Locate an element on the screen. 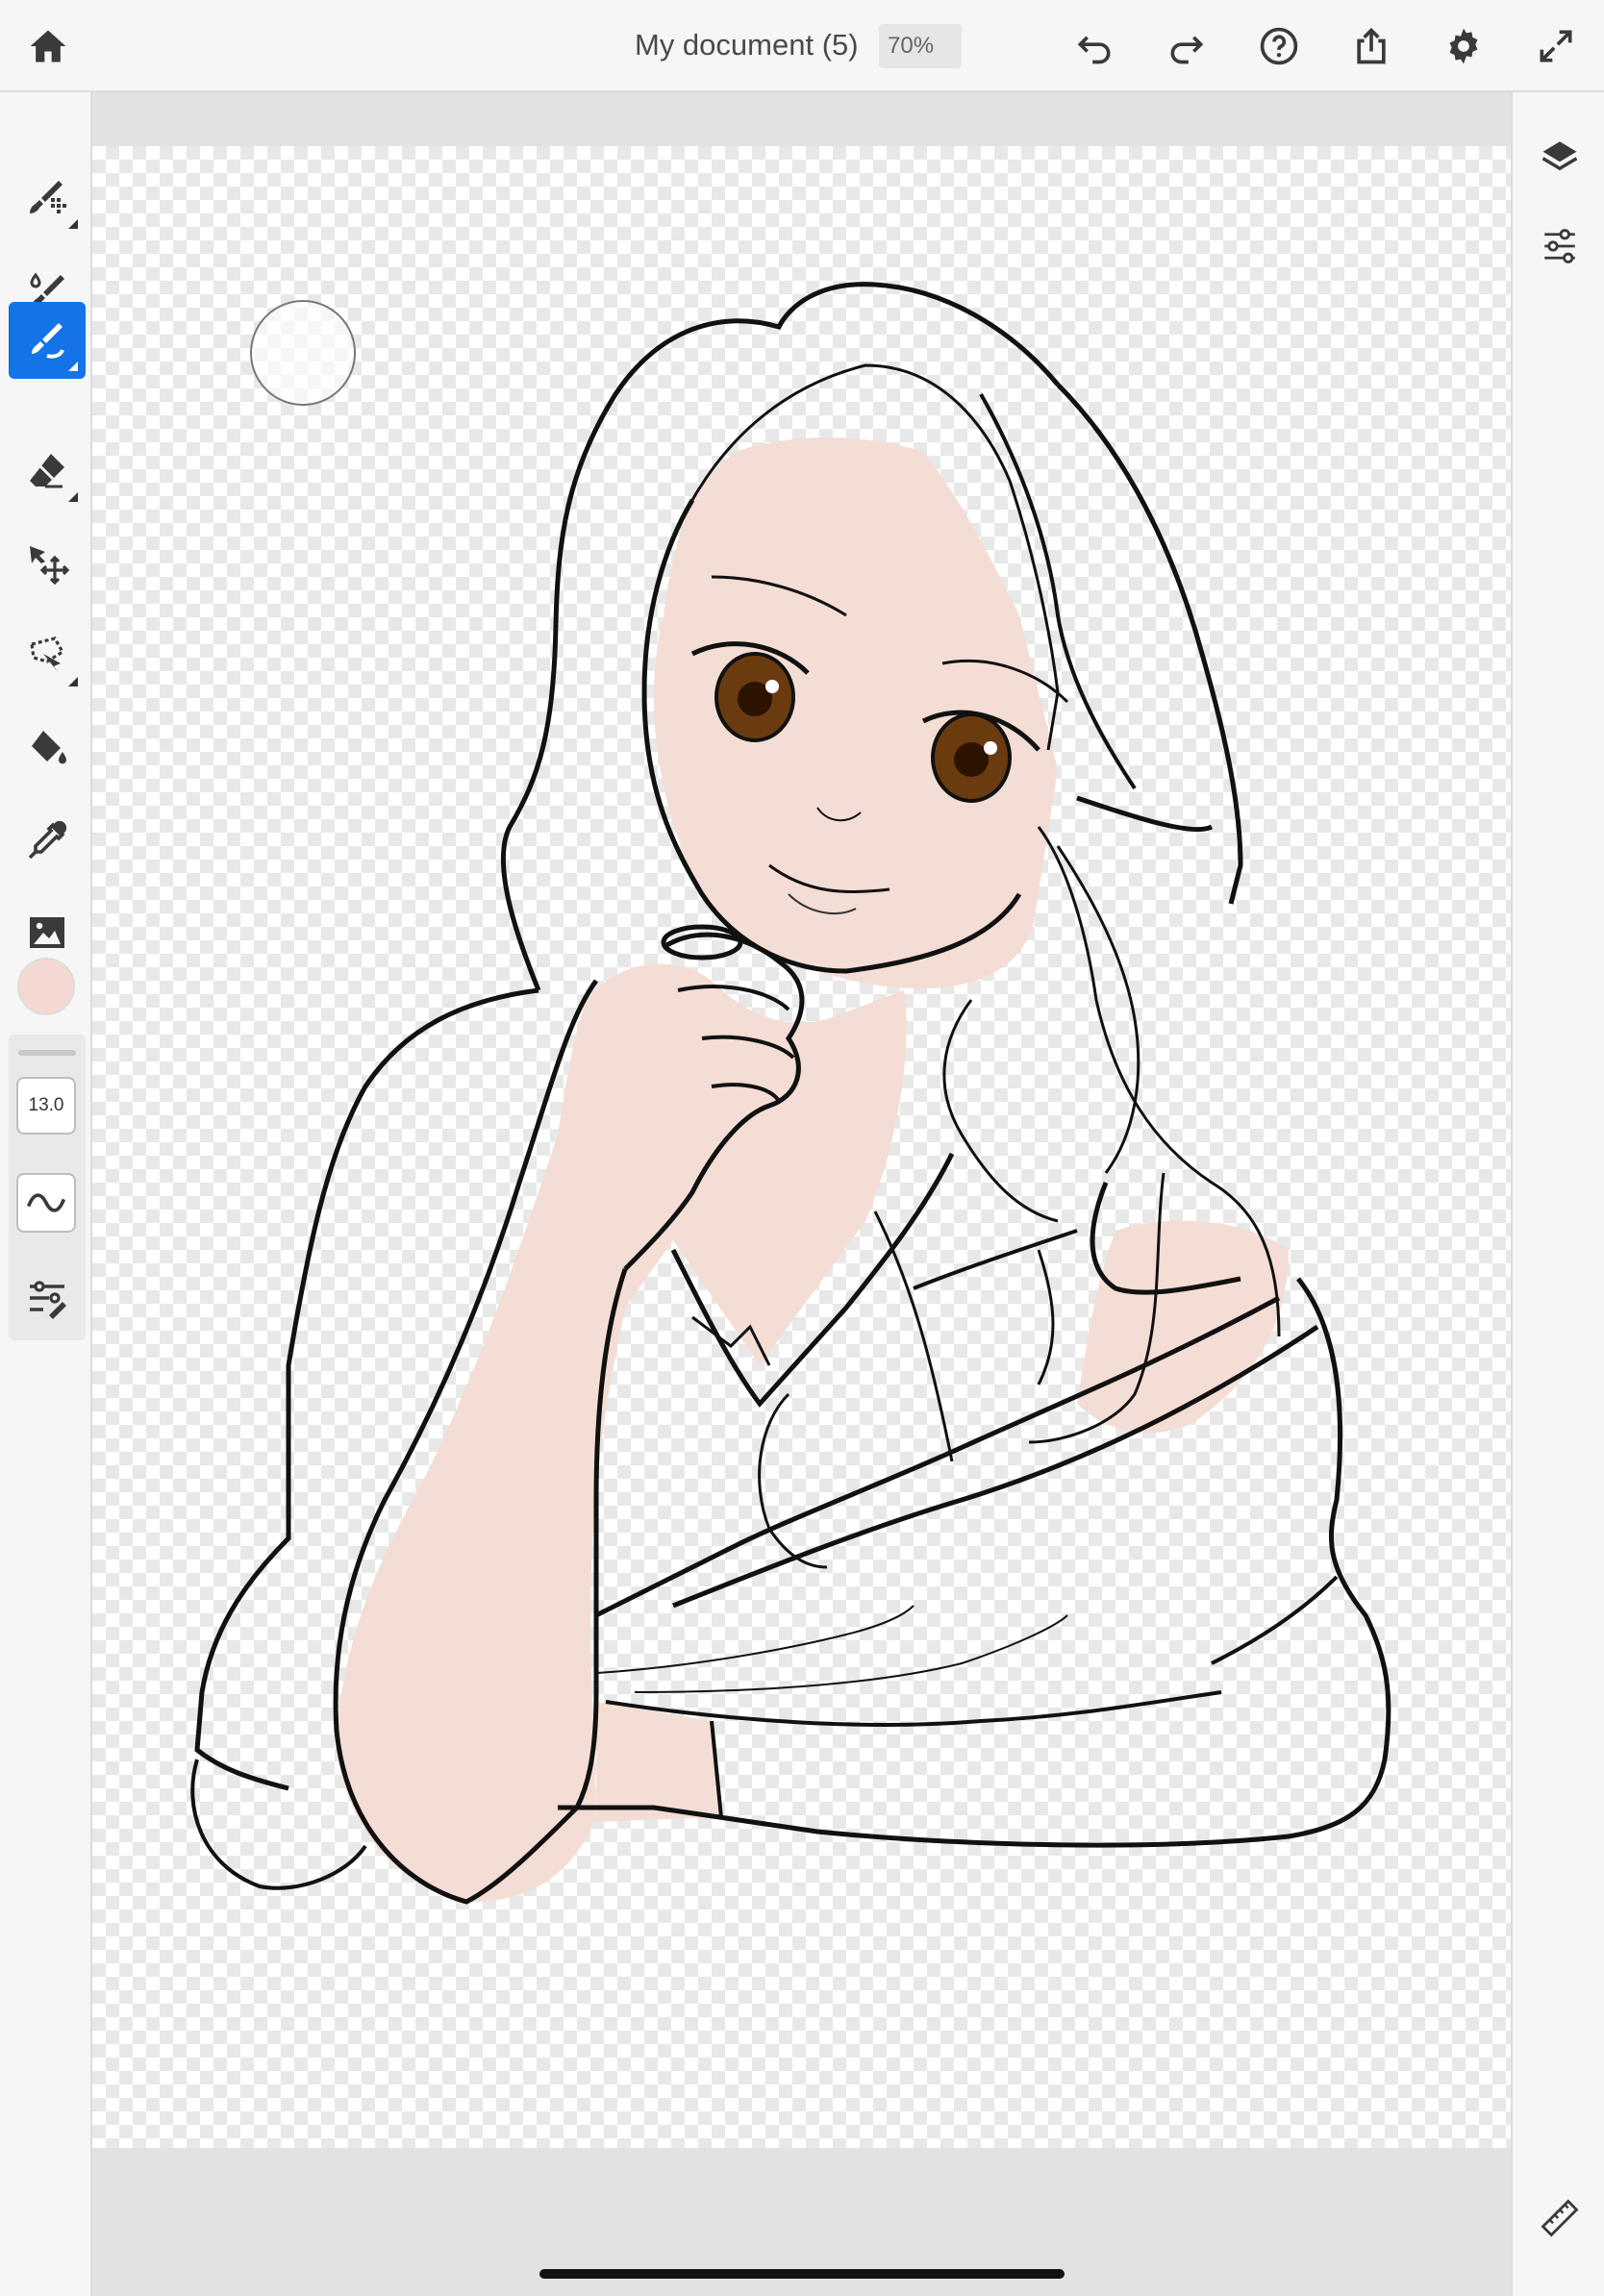 This screenshot has width=1604, height=2296. home-indicator is located at coordinates (802, 2274).